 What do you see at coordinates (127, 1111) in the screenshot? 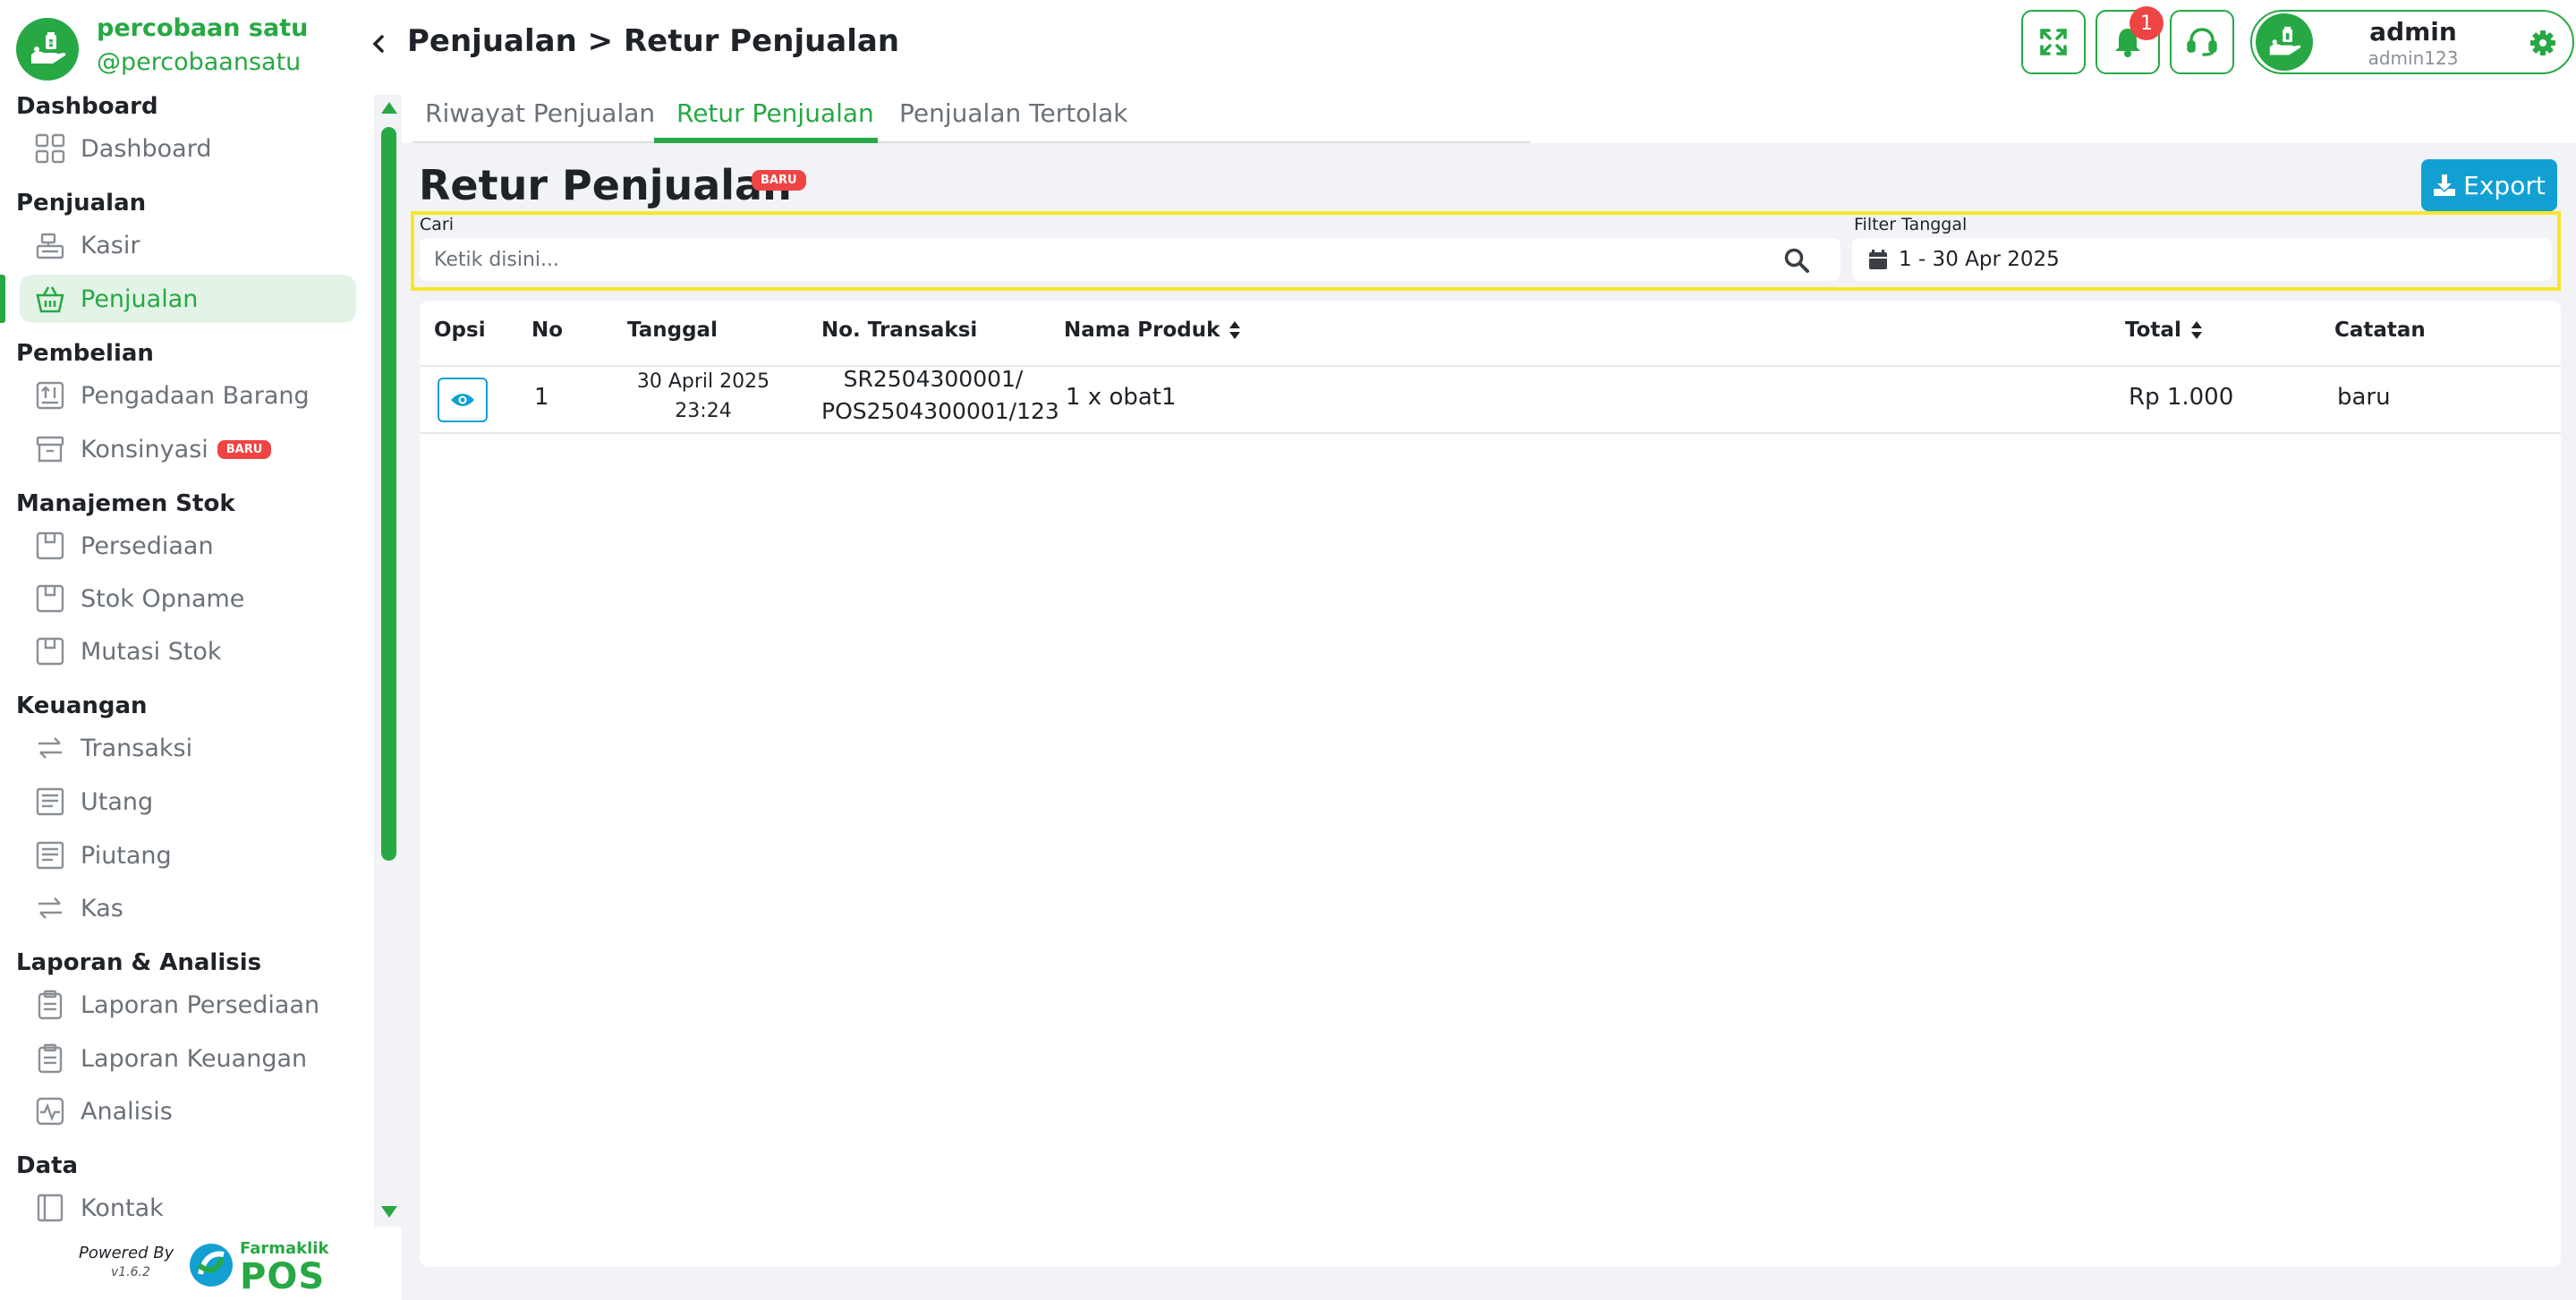
I see `sidebar-item-label: Analisis` at bounding box center [127, 1111].